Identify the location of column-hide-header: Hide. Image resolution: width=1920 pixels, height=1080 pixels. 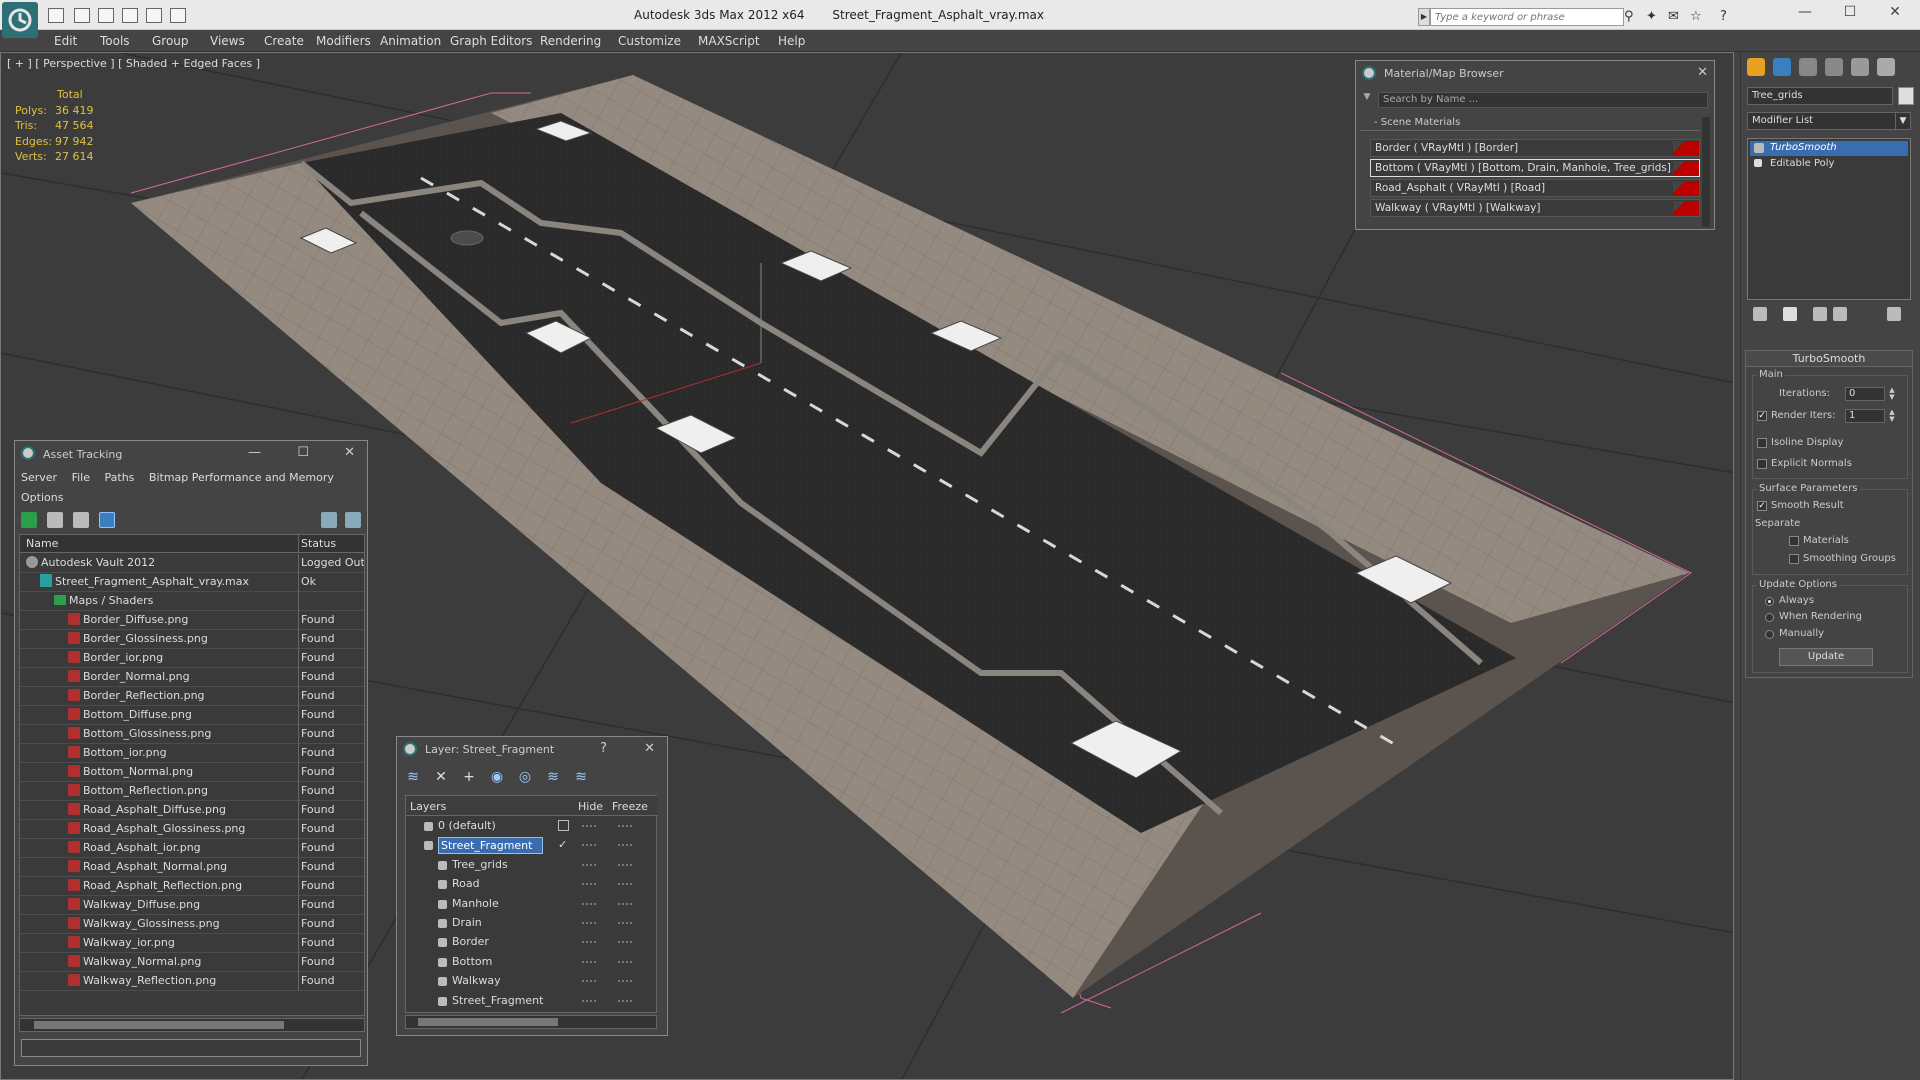
(590, 806).